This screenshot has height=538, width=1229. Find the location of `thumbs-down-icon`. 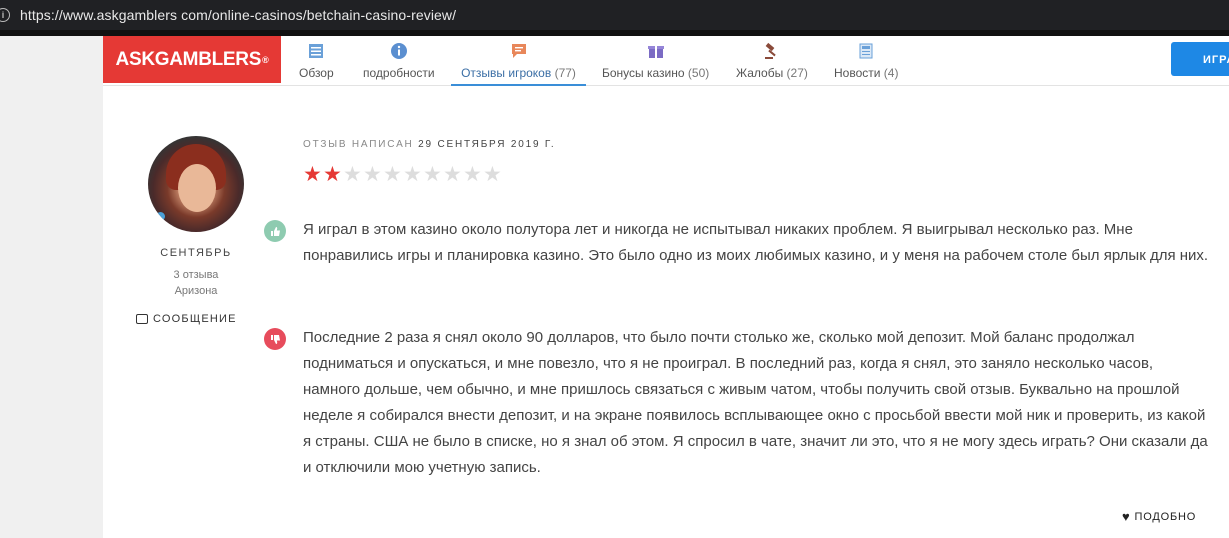

thumbs-down-icon is located at coordinates (275, 339).